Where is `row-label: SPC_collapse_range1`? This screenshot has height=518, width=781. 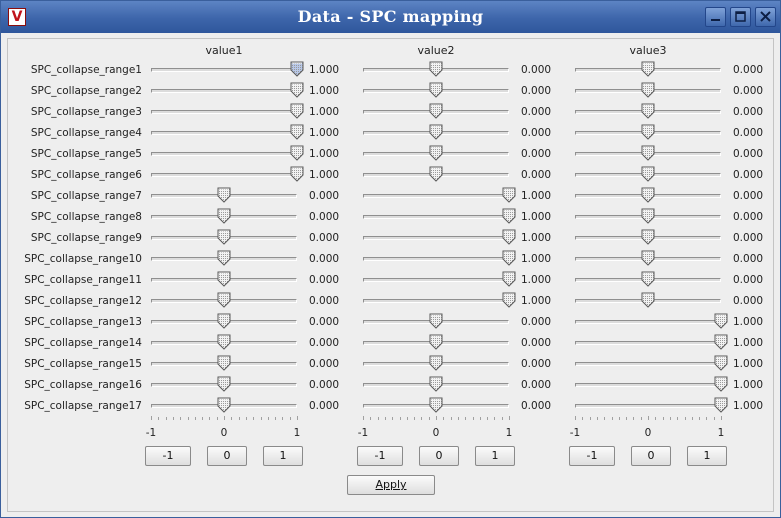 row-label: SPC_collapse_range1 is located at coordinates (86, 70).